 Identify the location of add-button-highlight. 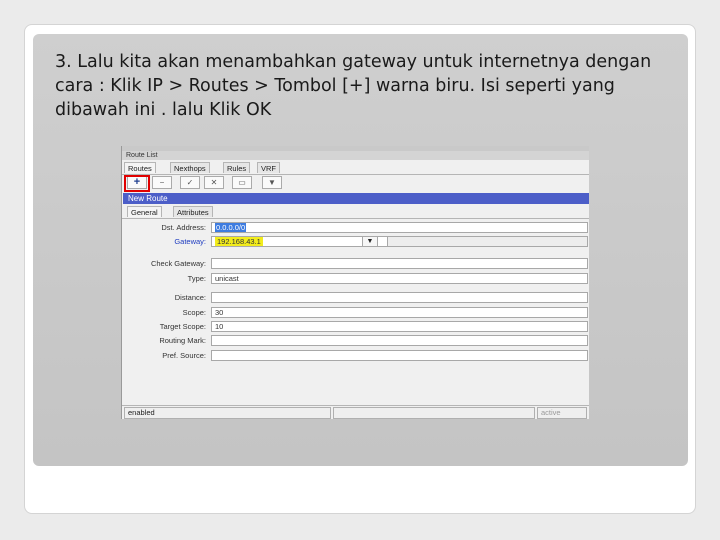
(137, 183).